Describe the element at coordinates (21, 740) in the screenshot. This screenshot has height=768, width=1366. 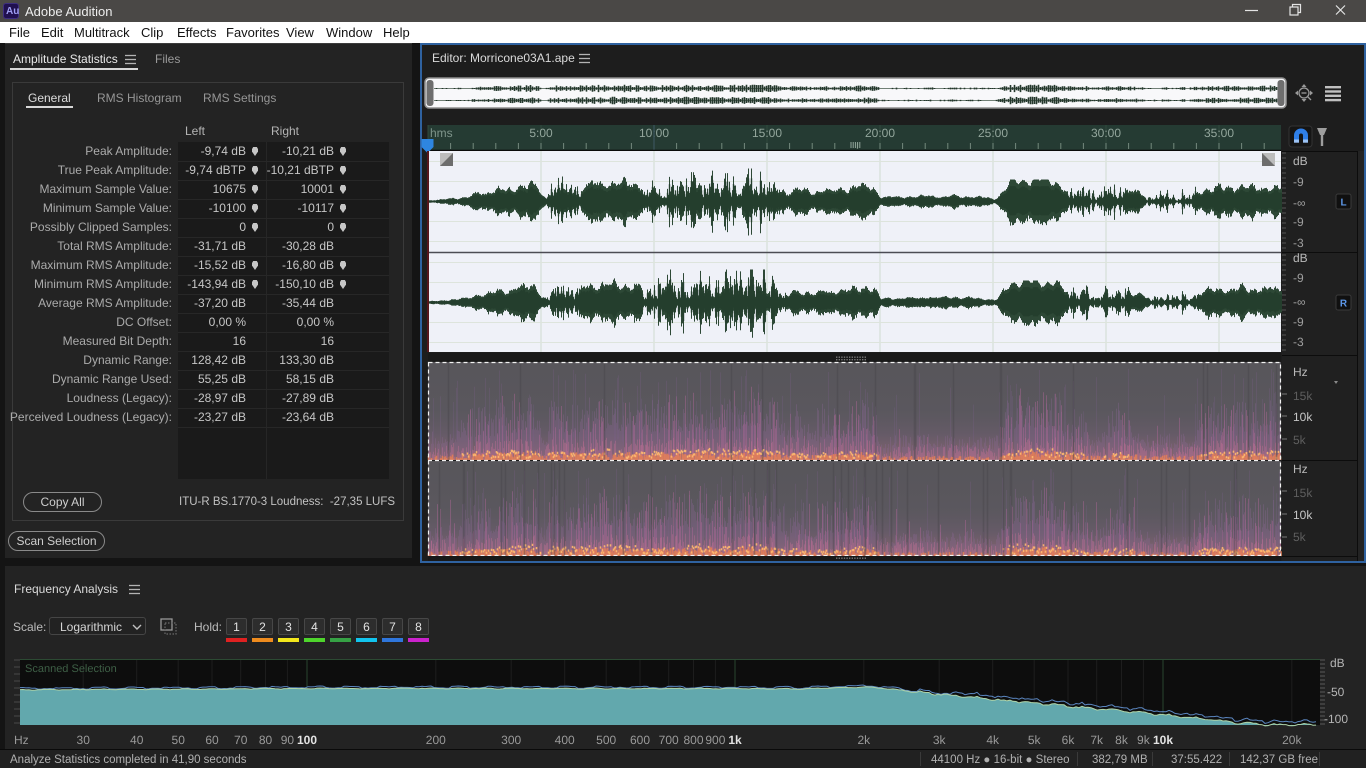
I see `svg-text: Hz` at that location.